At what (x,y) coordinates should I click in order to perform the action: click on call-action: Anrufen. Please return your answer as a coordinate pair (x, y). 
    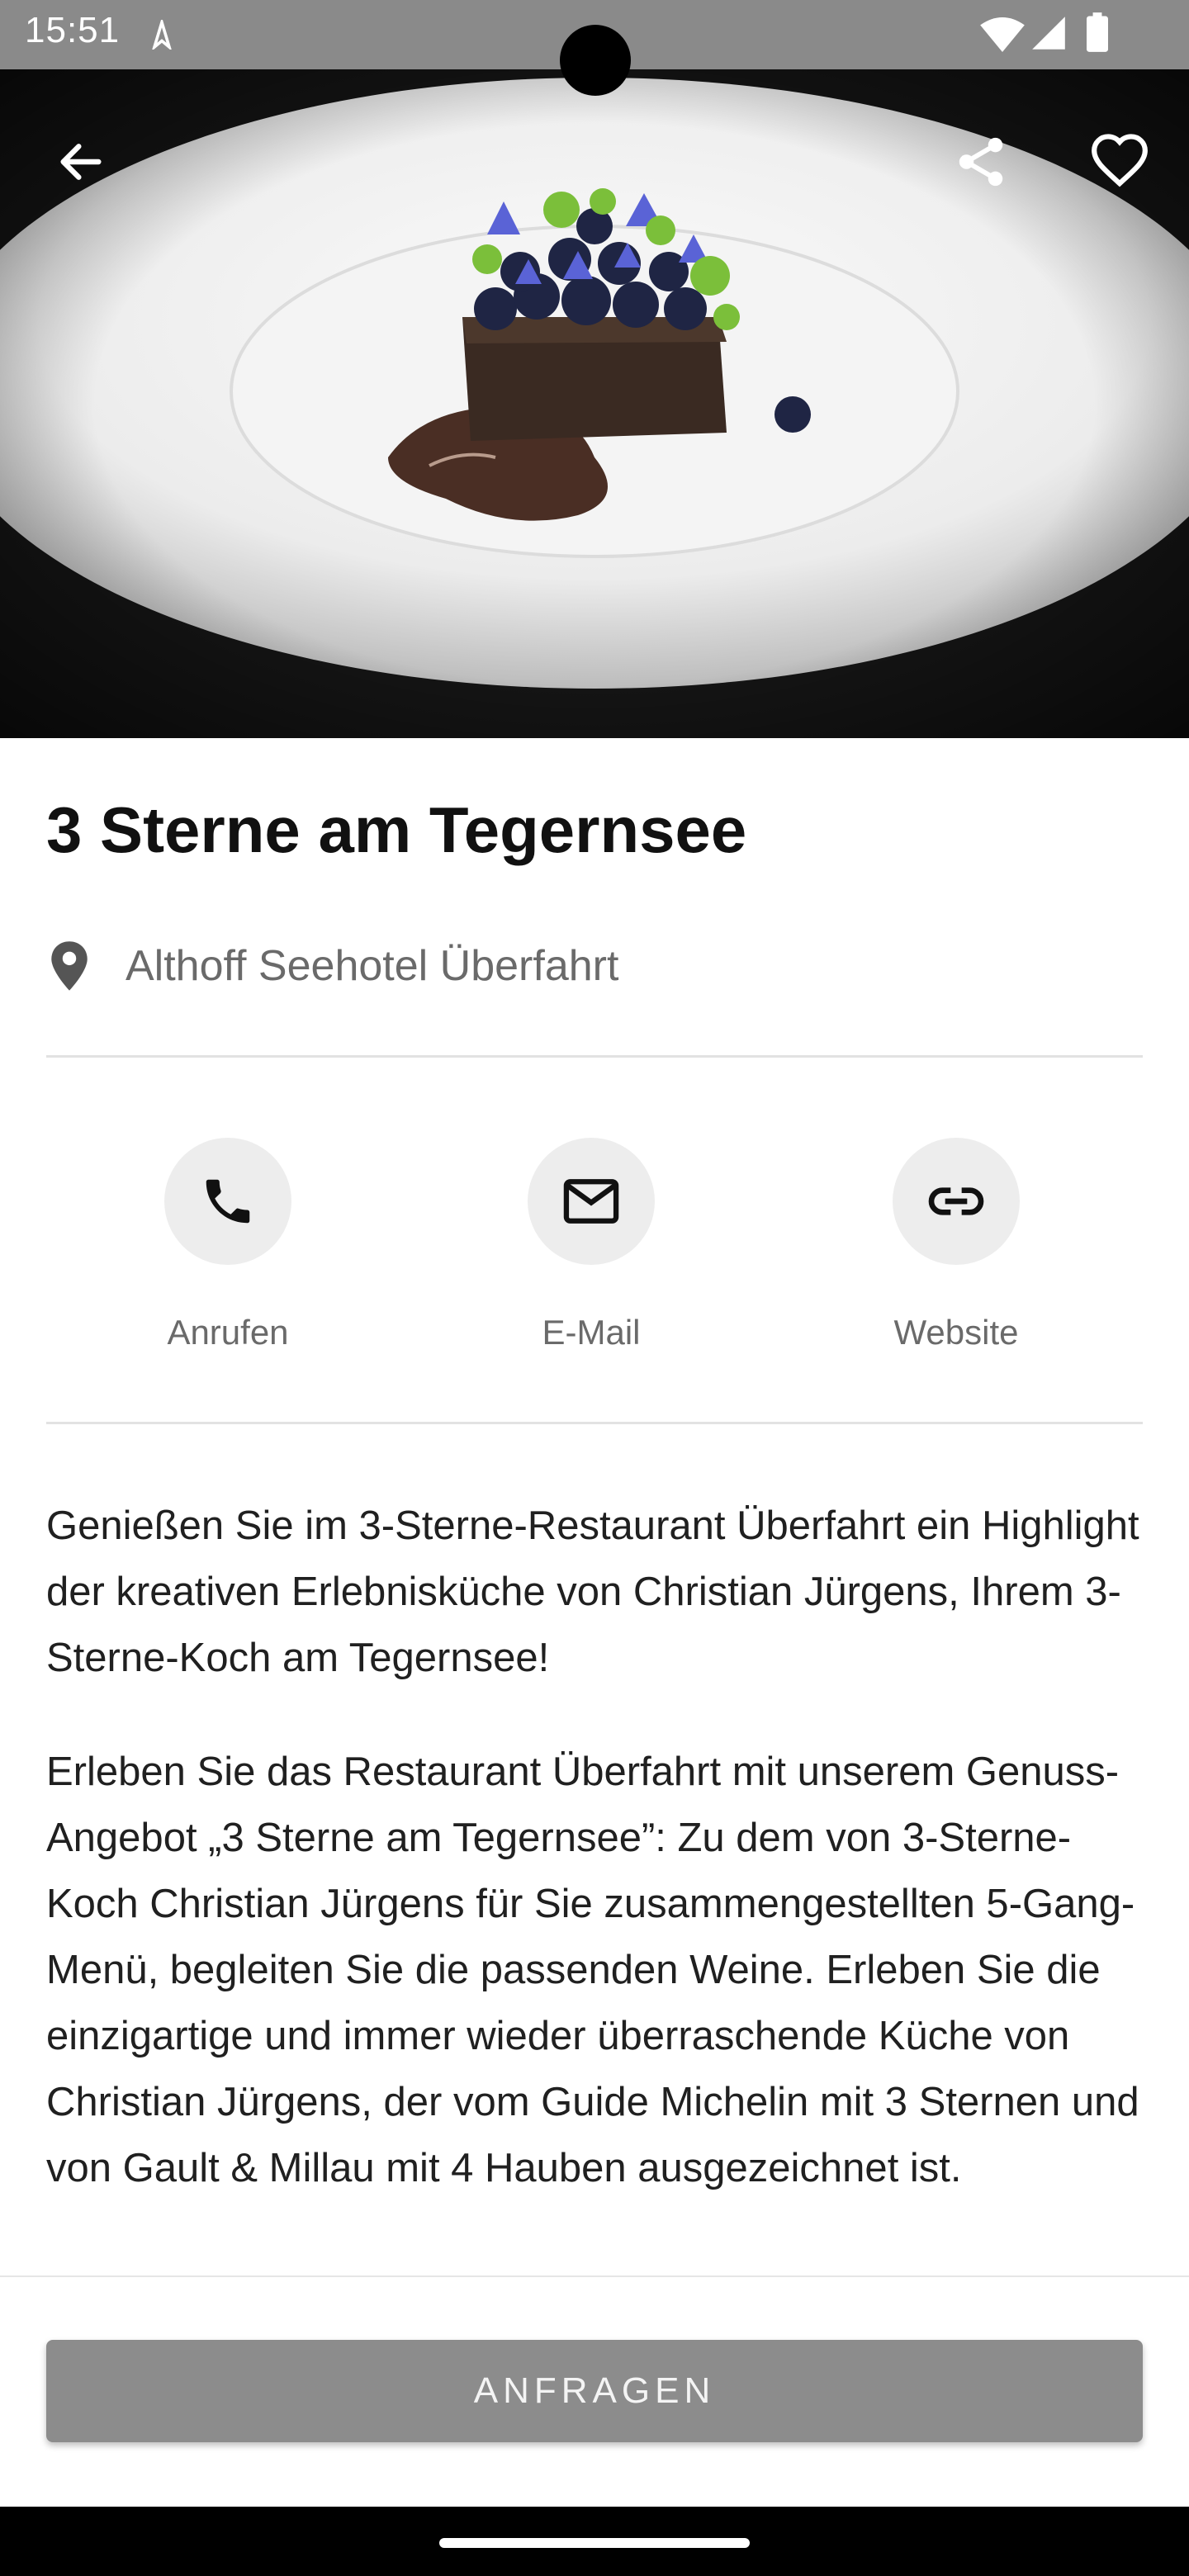
    Looking at the image, I should click on (228, 1245).